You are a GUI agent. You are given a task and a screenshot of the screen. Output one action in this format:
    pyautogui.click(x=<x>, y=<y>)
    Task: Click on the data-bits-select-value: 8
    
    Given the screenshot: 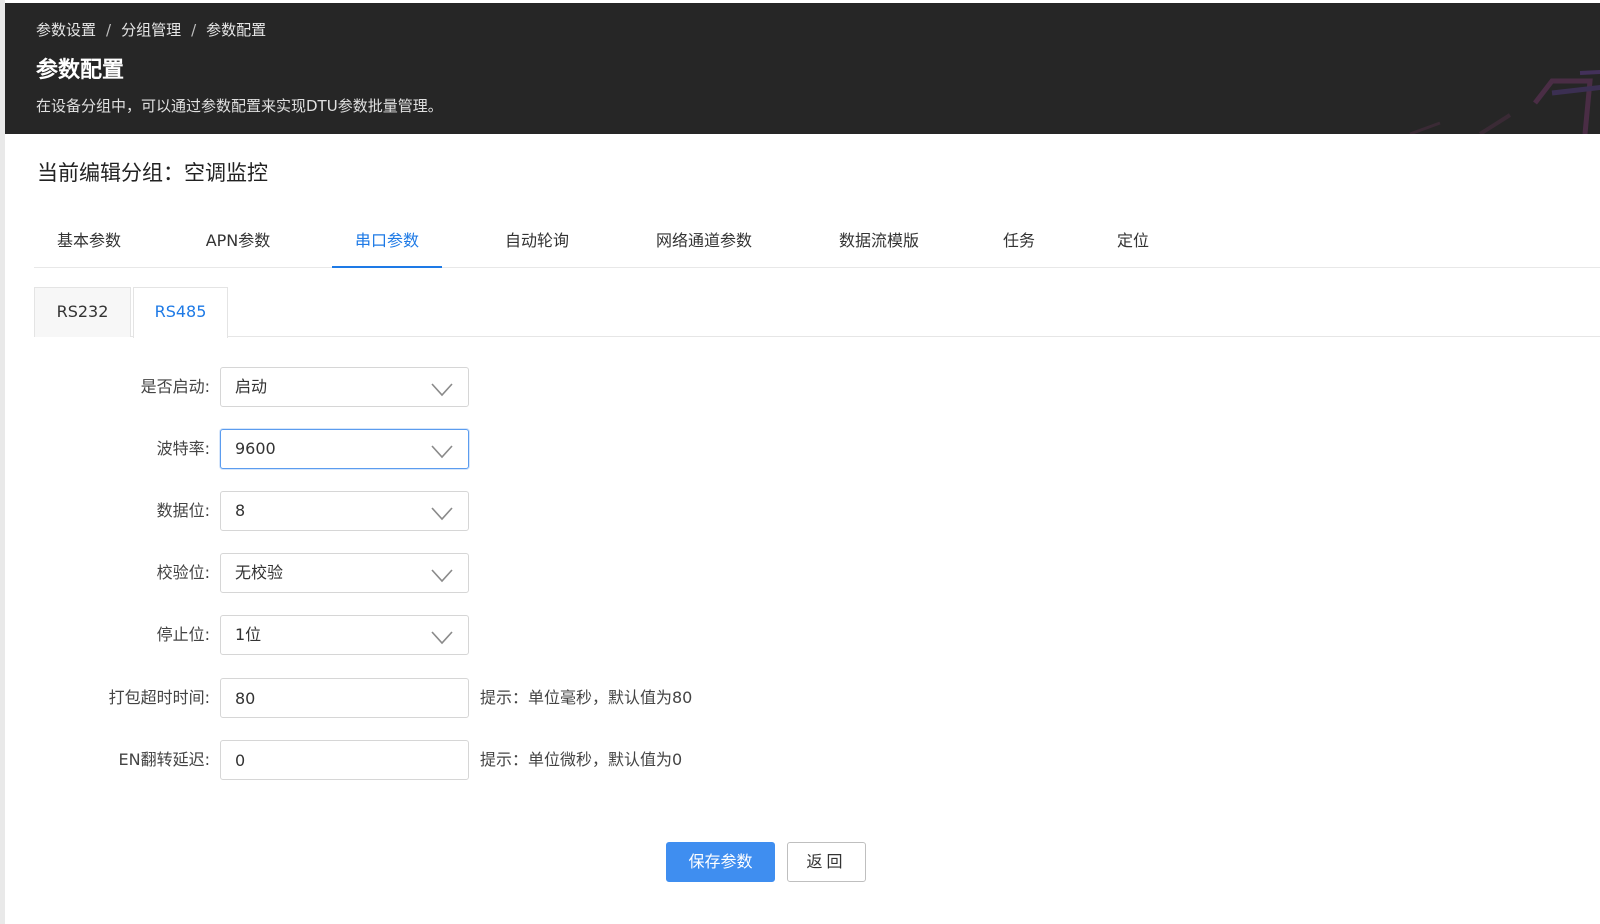 What is the action you would take?
    pyautogui.click(x=240, y=510)
    